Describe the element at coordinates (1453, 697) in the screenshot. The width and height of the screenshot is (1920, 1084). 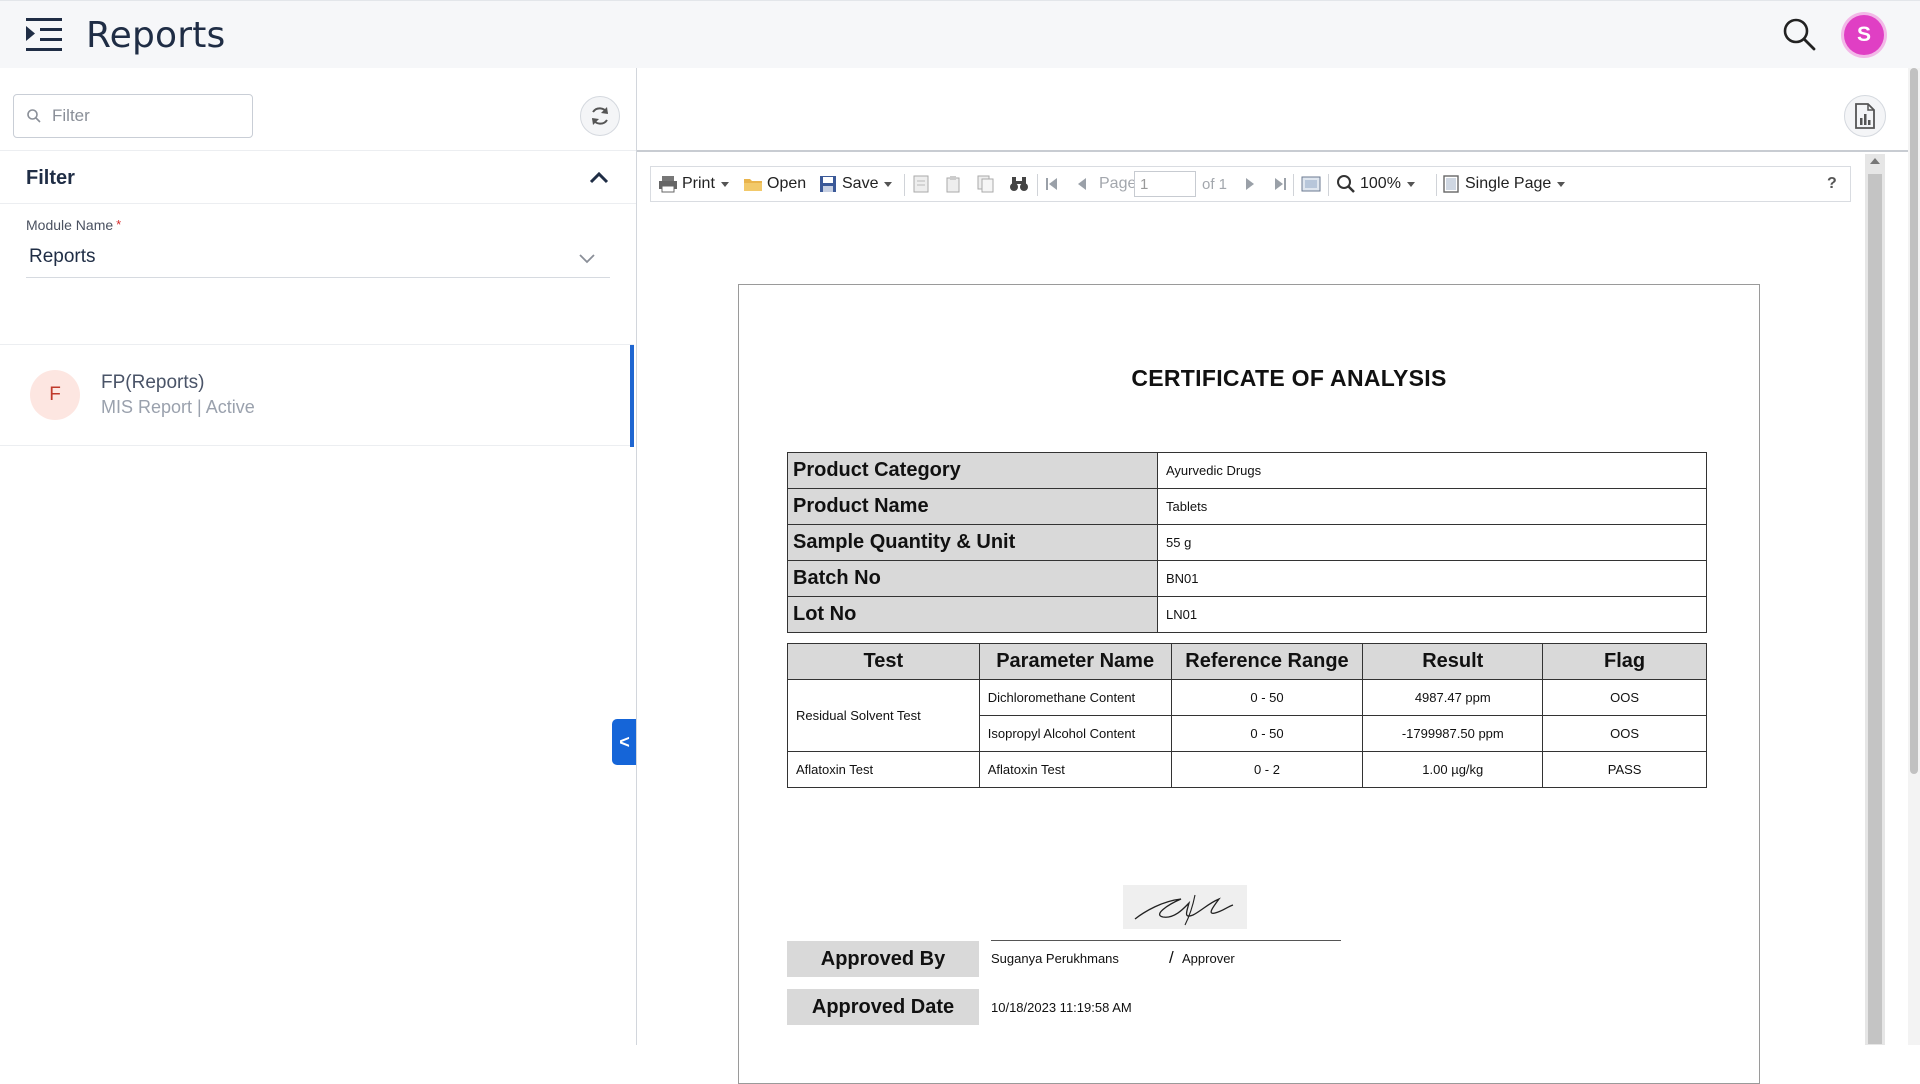
I see `result-cell: 4987.47 ppm` at that location.